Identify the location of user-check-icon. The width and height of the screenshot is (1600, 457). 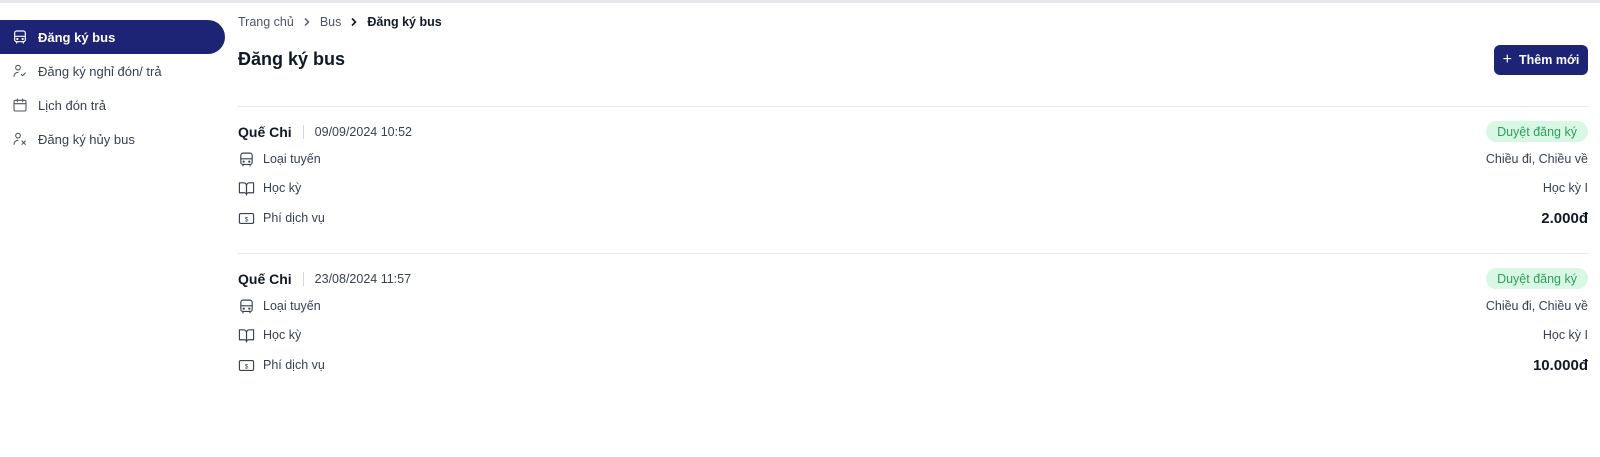
(20, 71).